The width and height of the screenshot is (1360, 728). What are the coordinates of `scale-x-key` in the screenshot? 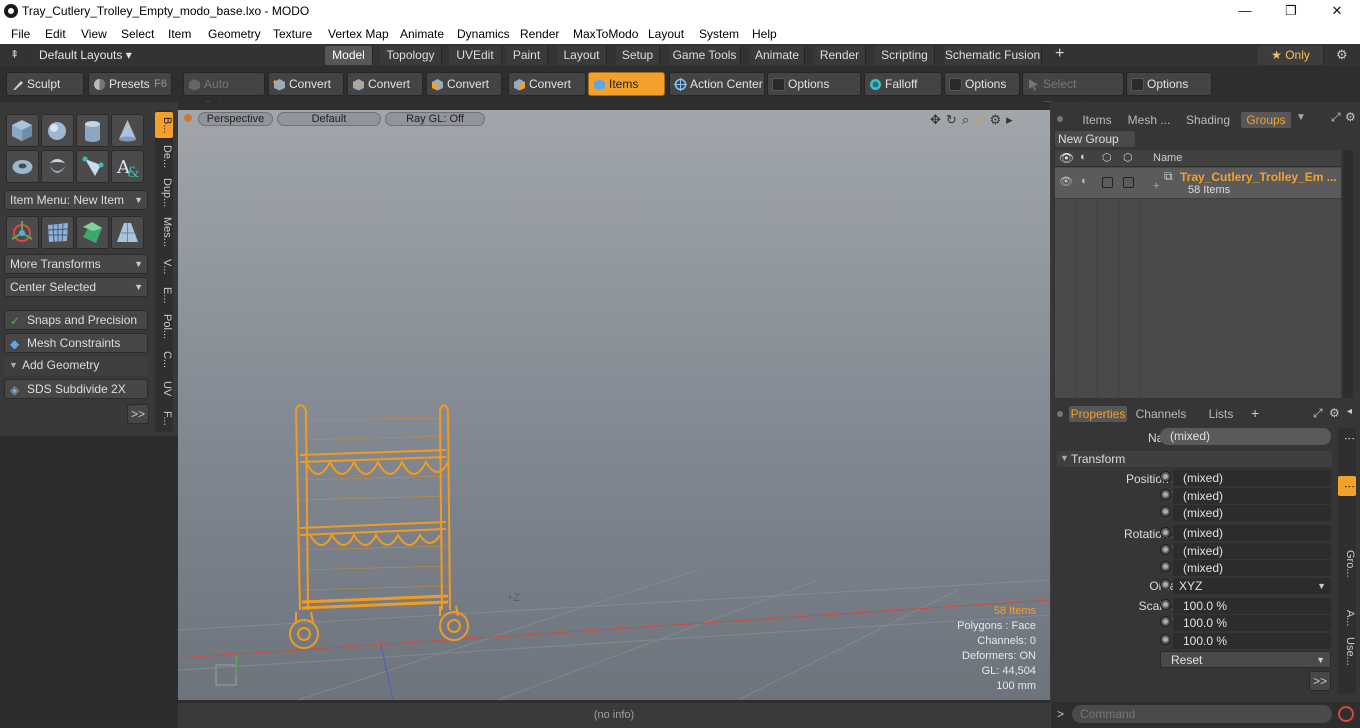 It's located at (1165, 604).